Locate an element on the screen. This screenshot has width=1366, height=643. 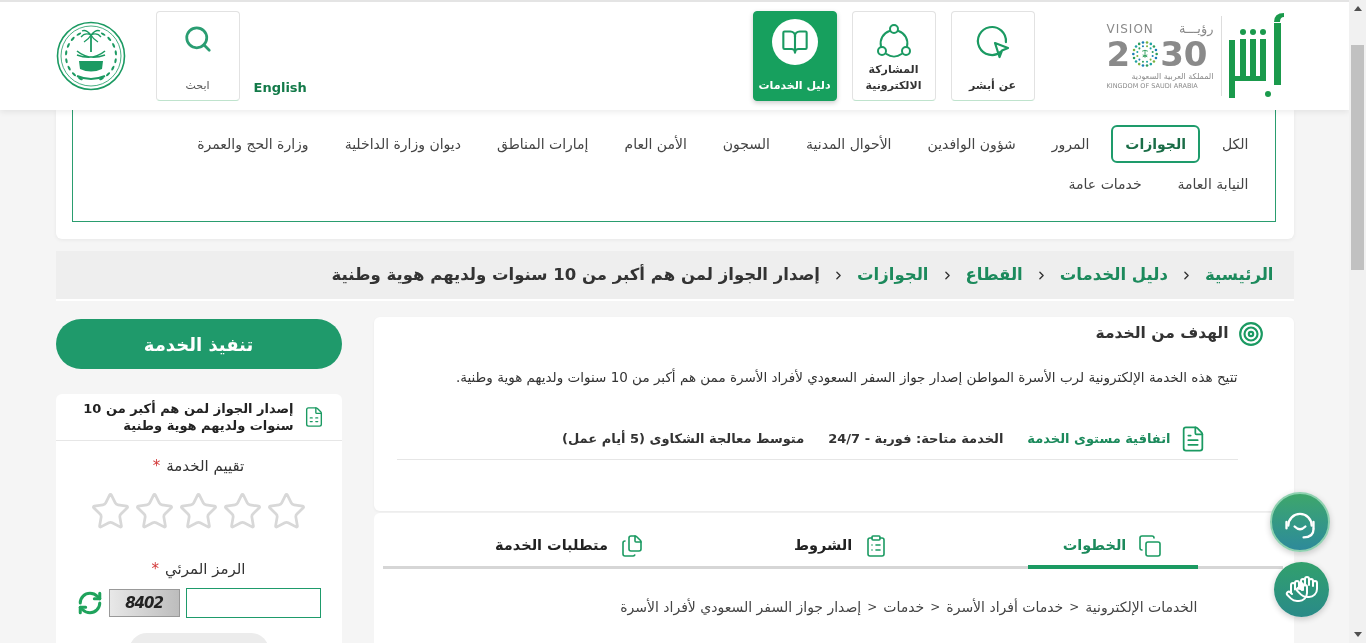
path-text: إصدار جواز السفر السعودي لأفراد الأسرة is located at coordinates (741, 607).